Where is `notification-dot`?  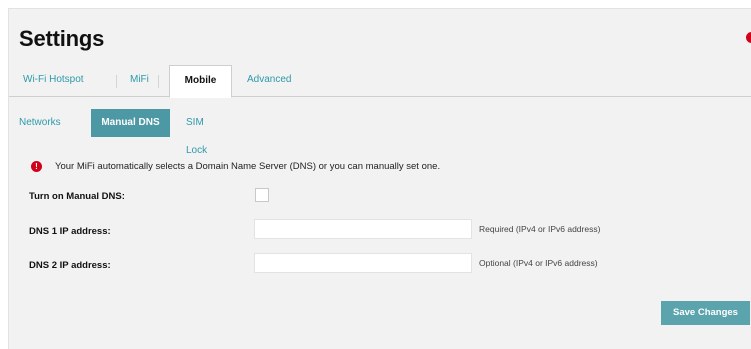
notification-dot is located at coordinates (748, 37).